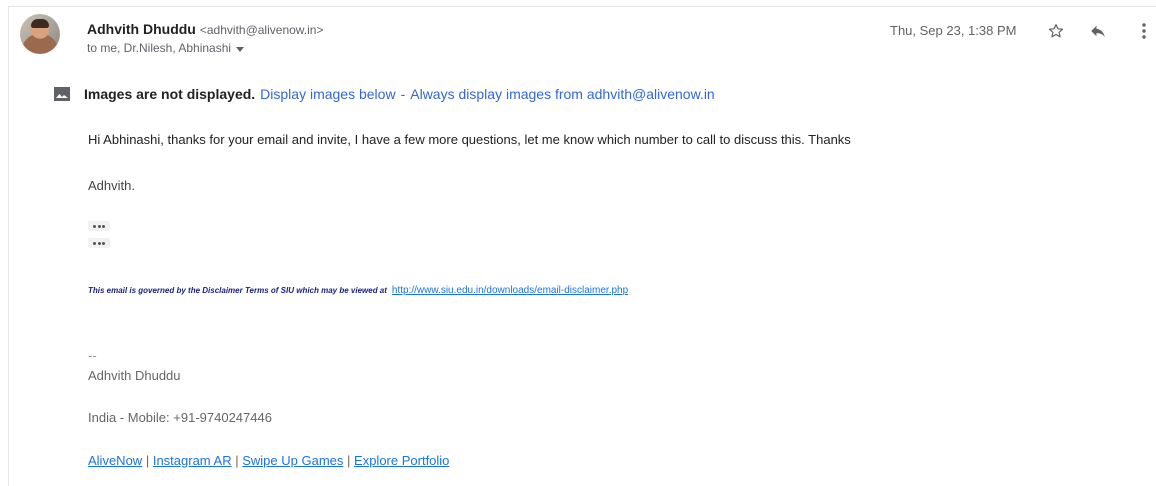 This screenshot has width=1156, height=486. Describe the element at coordinates (192, 460) in the screenshot. I see `instagram-ar-link: Instagram AR` at that location.